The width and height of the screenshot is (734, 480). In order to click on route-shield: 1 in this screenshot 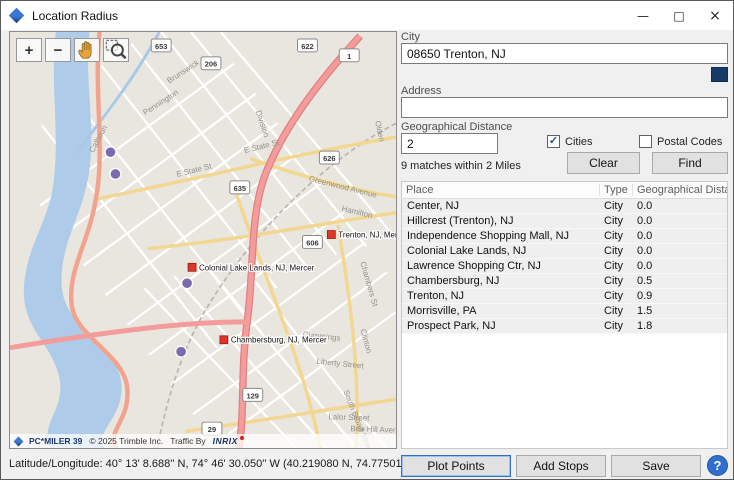, I will do `click(349, 55)`.